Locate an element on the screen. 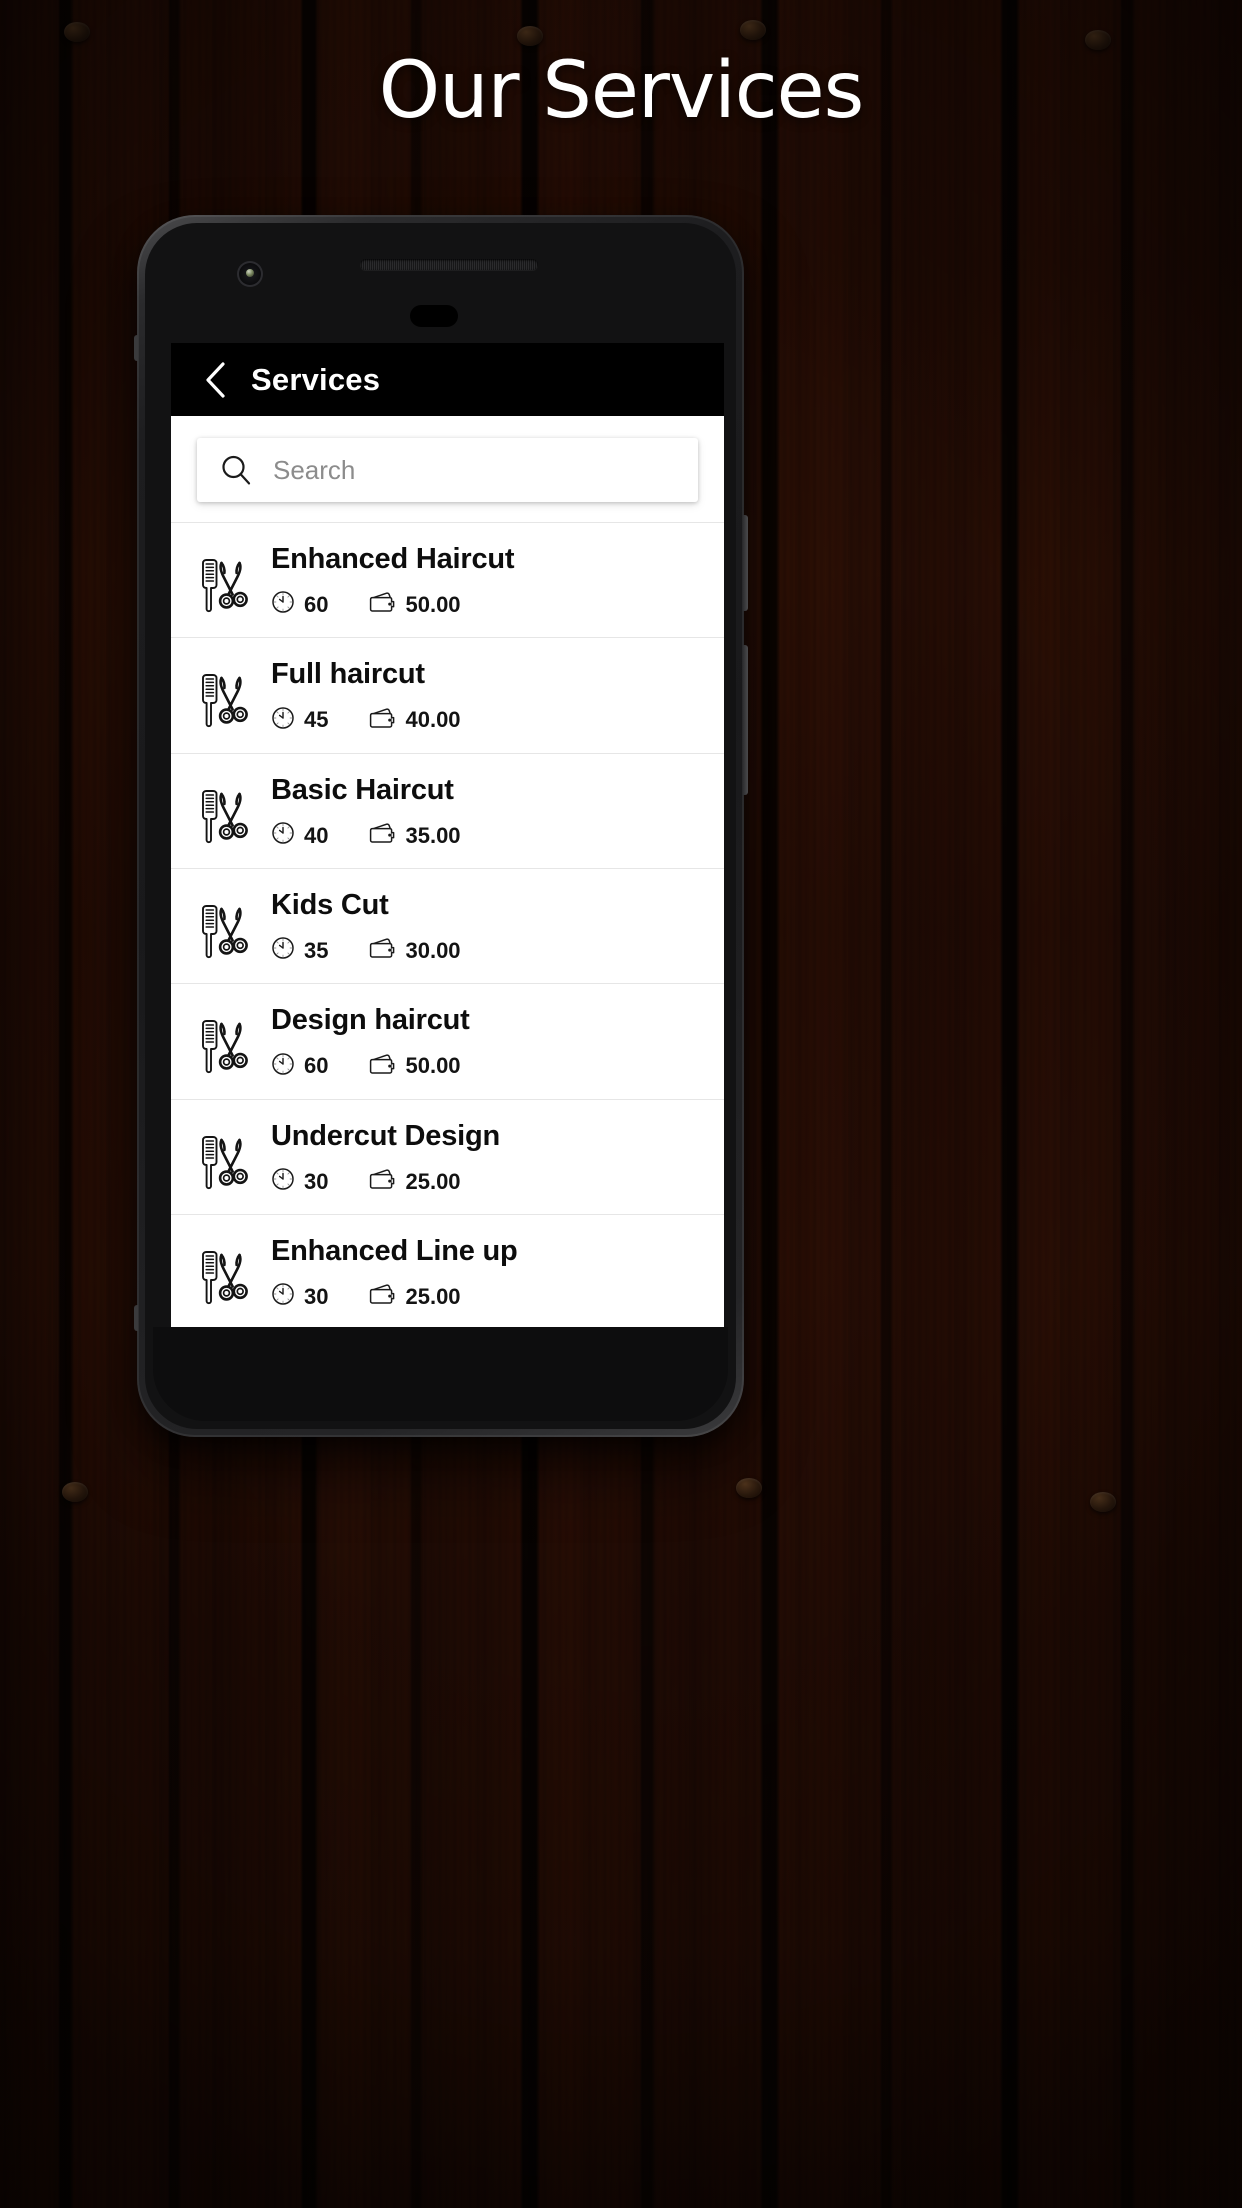 The width and height of the screenshot is (1242, 2208). service-details: Design haircut 60 50.00 is located at coordinates (493, 1042).